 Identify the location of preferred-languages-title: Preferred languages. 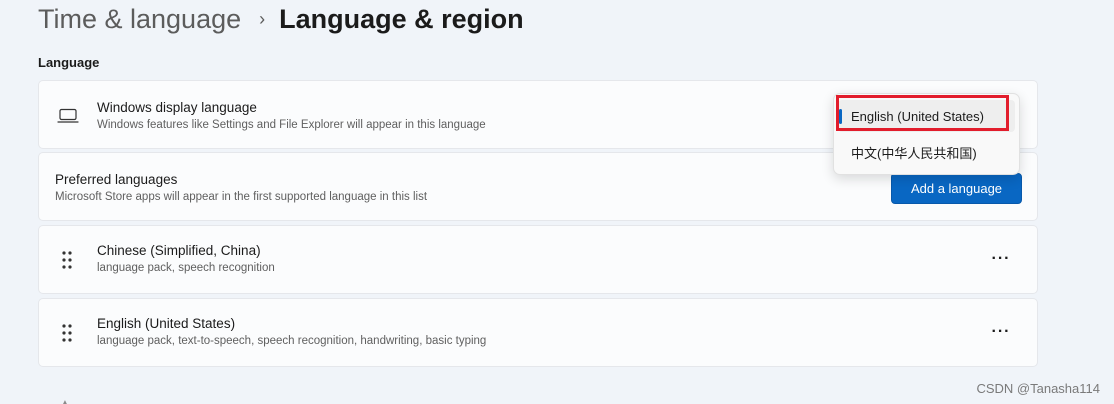
(116, 179).